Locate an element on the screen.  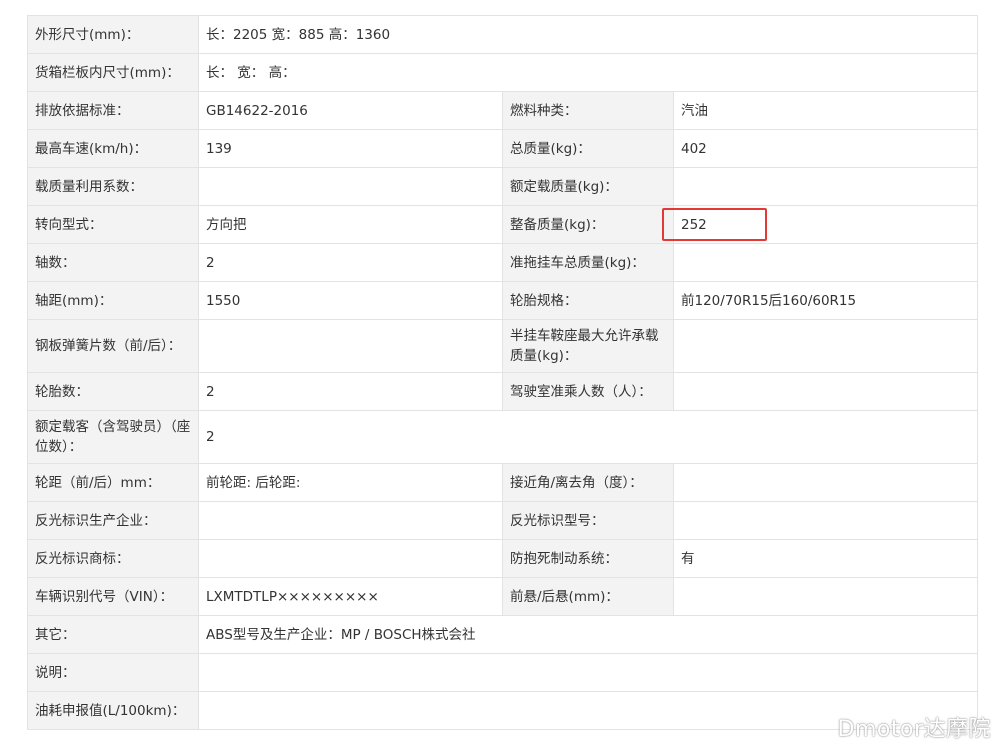
label-rated-passengers: 额定载客（含驾驶员）（座位数）： is located at coordinates (113, 437).